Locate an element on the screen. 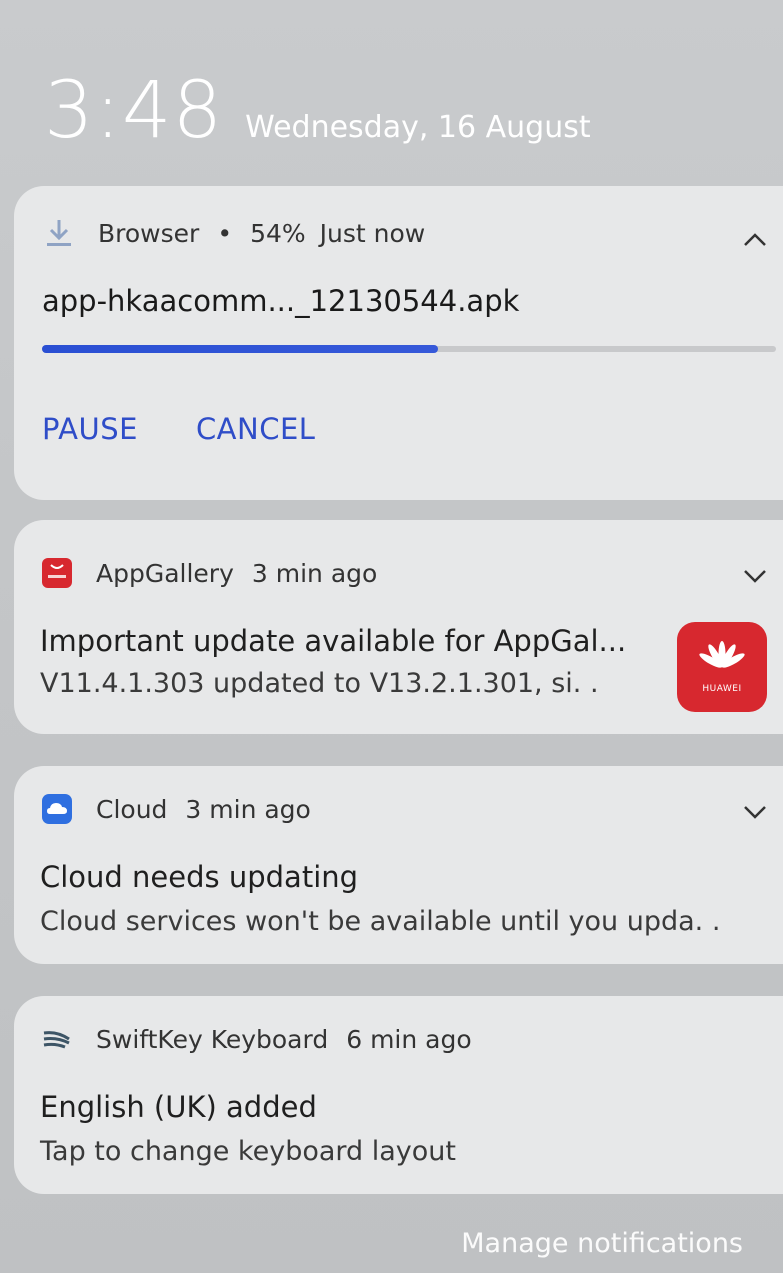  app-name: Cloud is located at coordinates (132, 809).